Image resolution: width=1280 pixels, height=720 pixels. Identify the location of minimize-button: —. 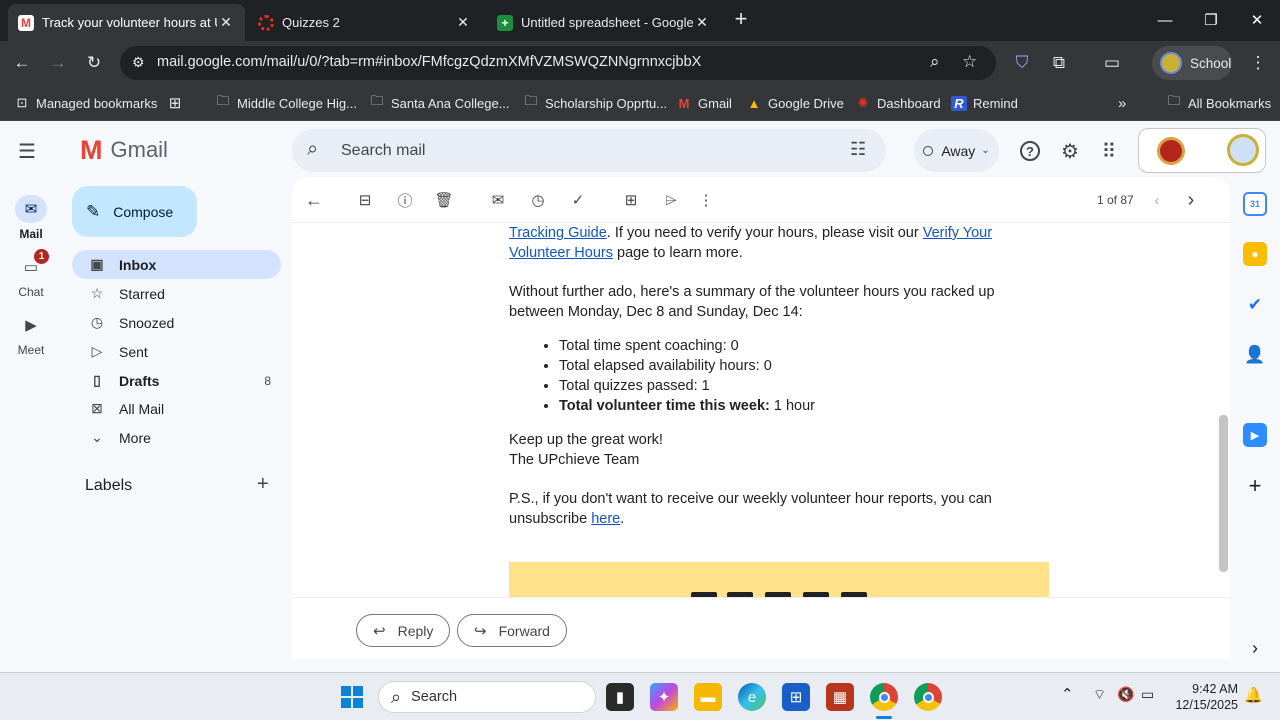
(1165, 20).